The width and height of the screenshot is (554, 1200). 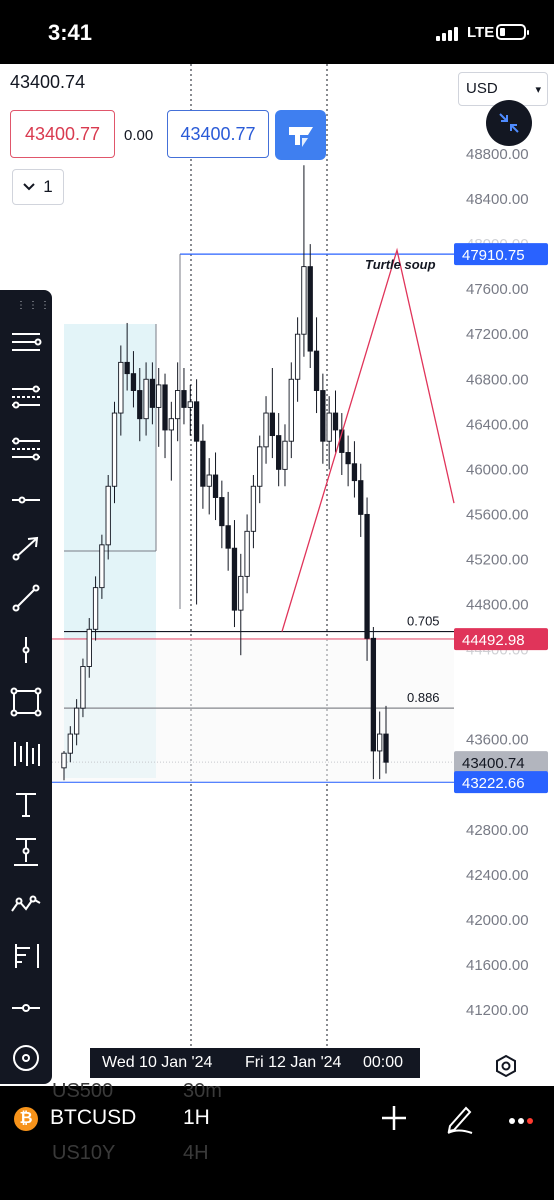 I want to click on fib-channel-tool, so click(x=26, y=450).